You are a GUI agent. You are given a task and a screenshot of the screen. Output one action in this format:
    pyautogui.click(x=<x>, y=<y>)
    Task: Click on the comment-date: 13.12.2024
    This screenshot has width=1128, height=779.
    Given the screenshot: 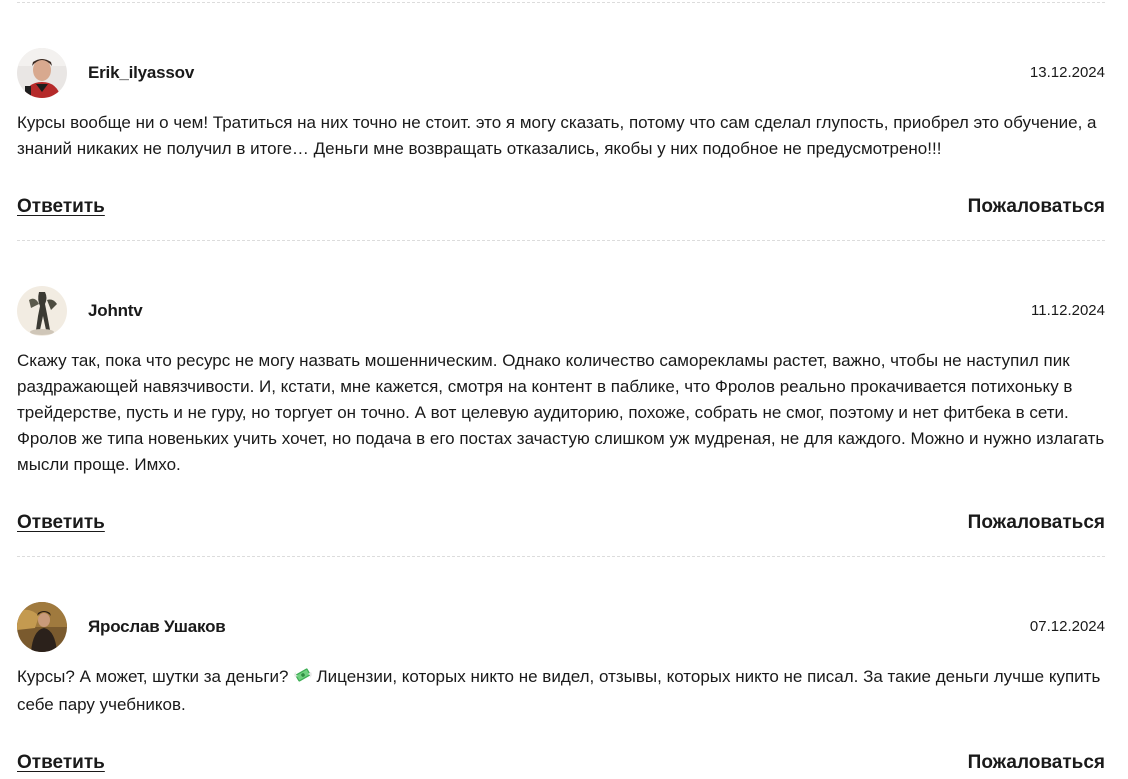 What is the action you would take?
    pyautogui.click(x=1067, y=72)
    